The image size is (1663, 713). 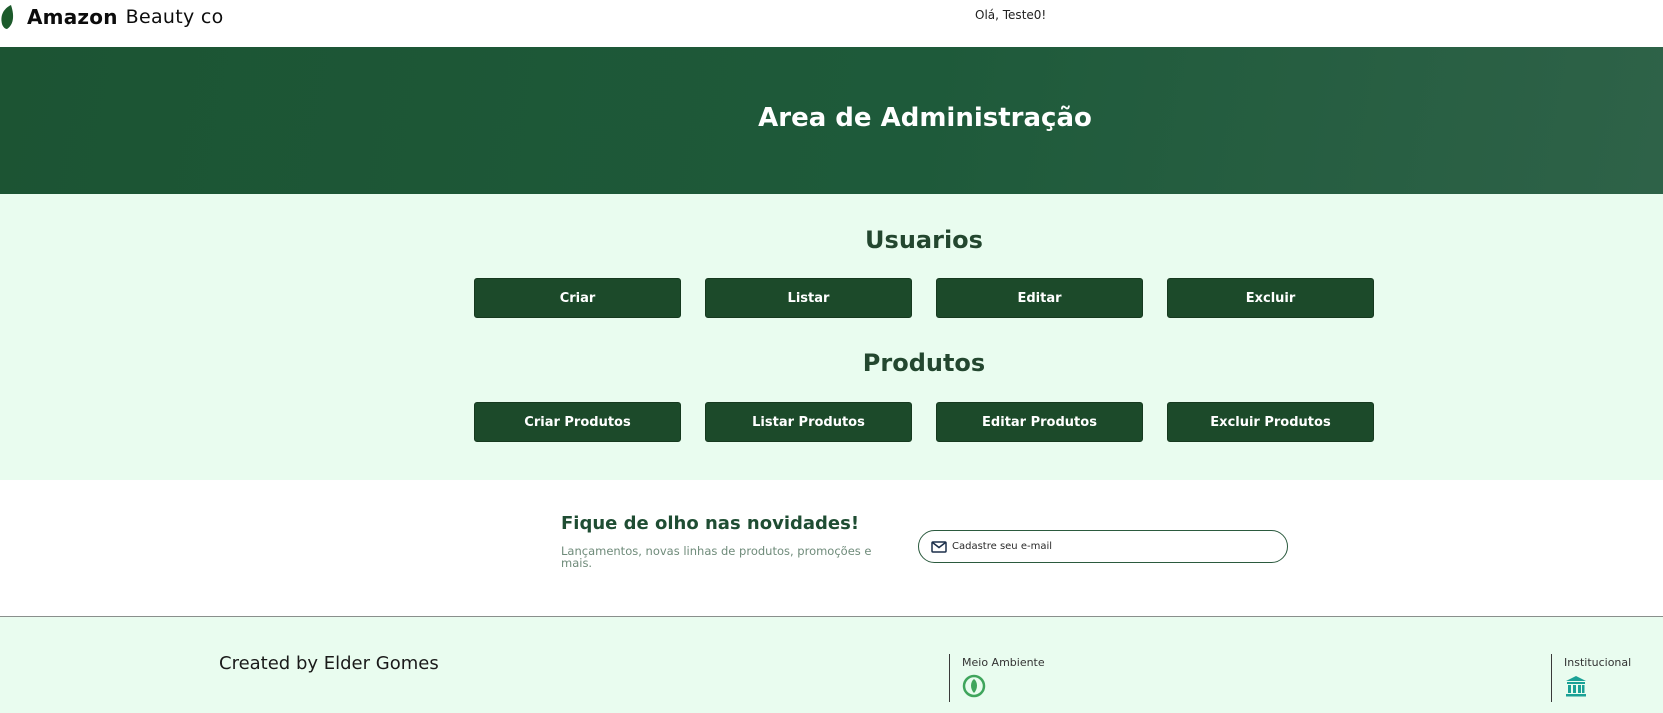 What do you see at coordinates (1576, 686) in the screenshot?
I see `bank-icon` at bounding box center [1576, 686].